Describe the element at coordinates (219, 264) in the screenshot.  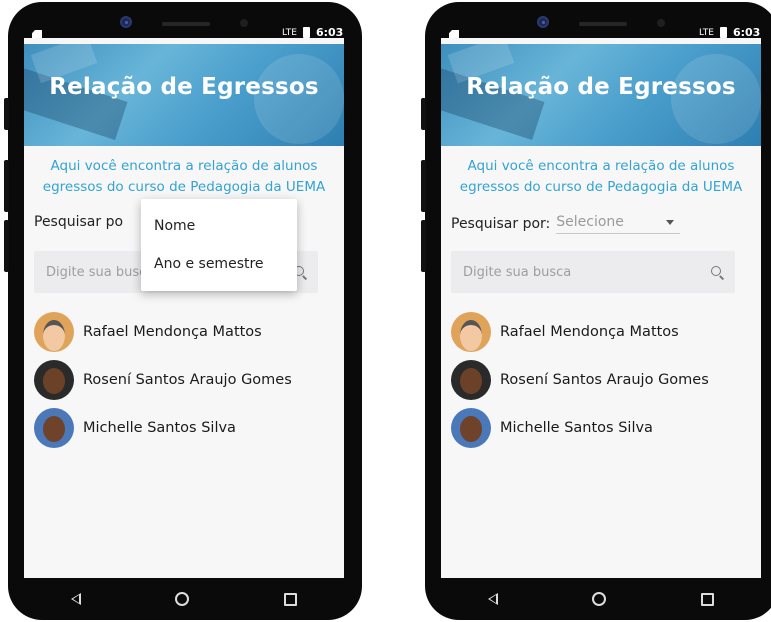
I see `dropdown-option-ano-semestre: Ano e semestre` at that location.